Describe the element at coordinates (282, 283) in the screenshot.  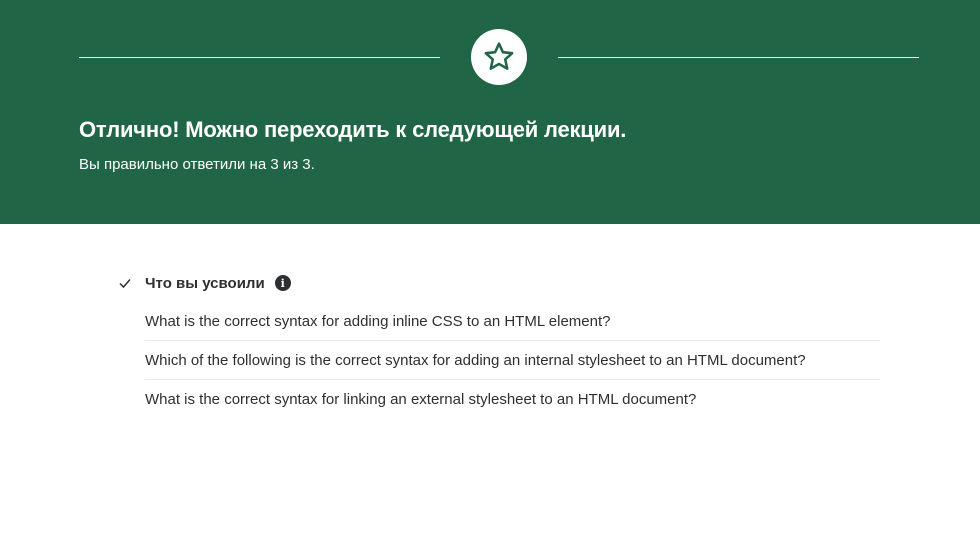
I see `info-icon: i` at that location.